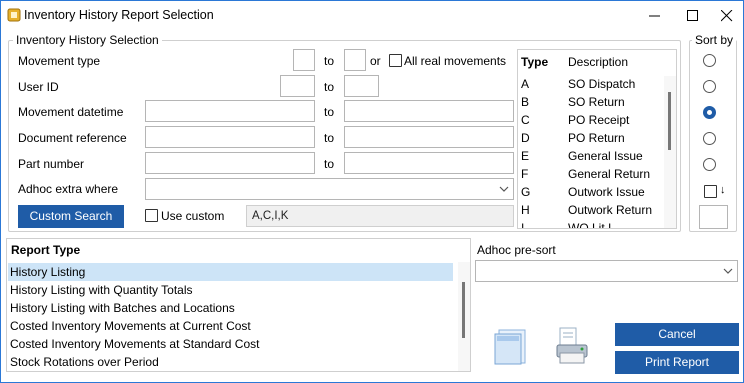 This screenshot has width=744, height=383. What do you see at coordinates (71, 216) in the screenshot?
I see `custom-search-button: Custom Search` at bounding box center [71, 216].